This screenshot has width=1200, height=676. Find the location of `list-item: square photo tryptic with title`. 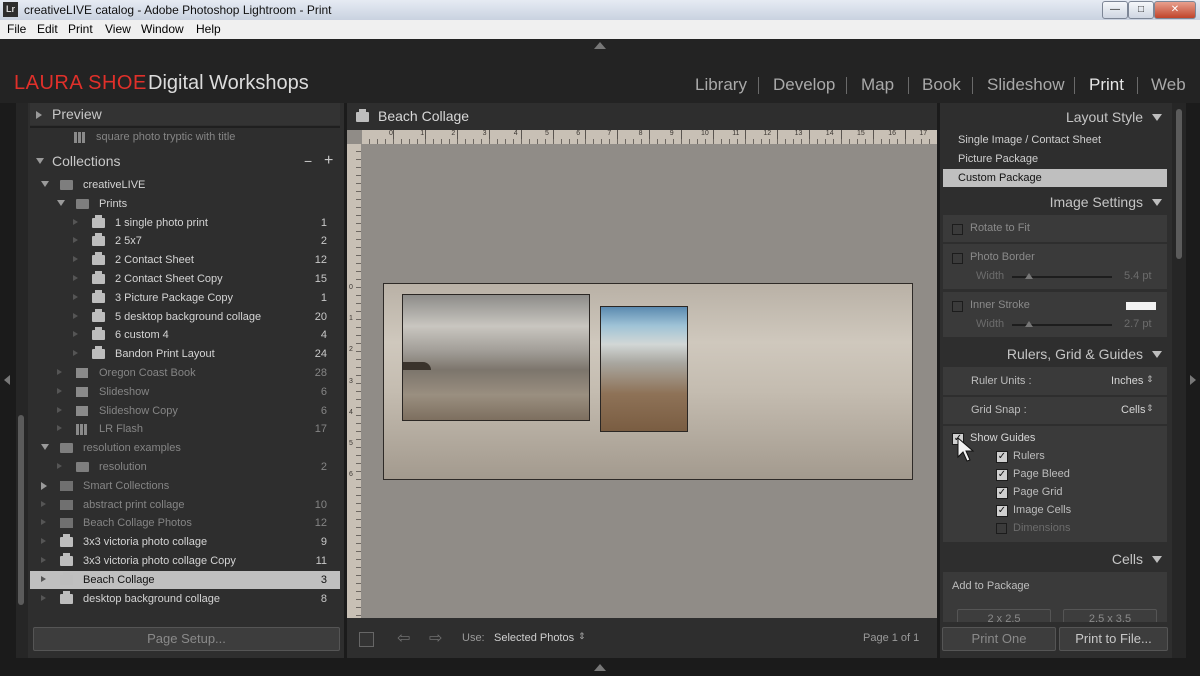

list-item: square photo tryptic with title is located at coordinates (185, 137).